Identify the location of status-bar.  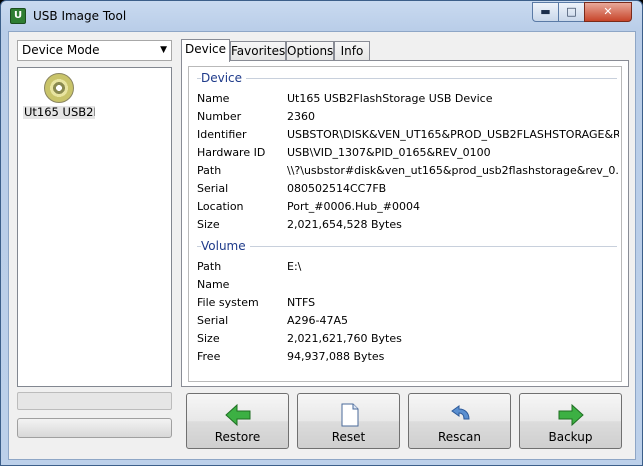
(94, 401).